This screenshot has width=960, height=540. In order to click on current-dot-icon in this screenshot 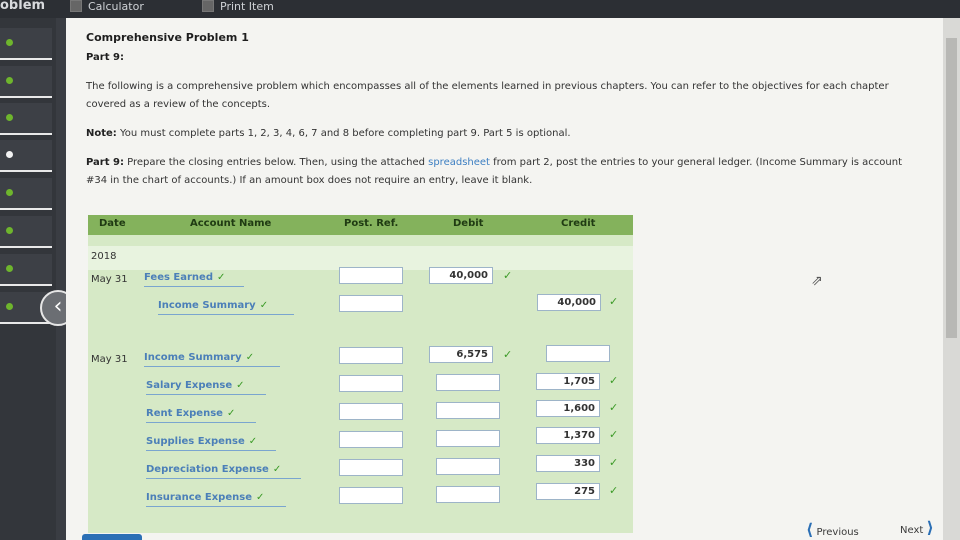, I will do `click(9, 154)`.